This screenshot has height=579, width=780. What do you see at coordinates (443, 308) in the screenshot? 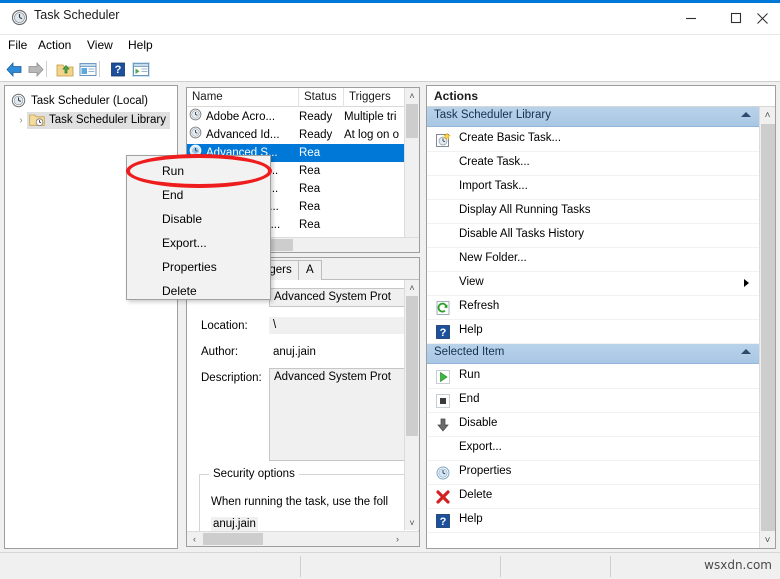
I see `refresh-icon` at bounding box center [443, 308].